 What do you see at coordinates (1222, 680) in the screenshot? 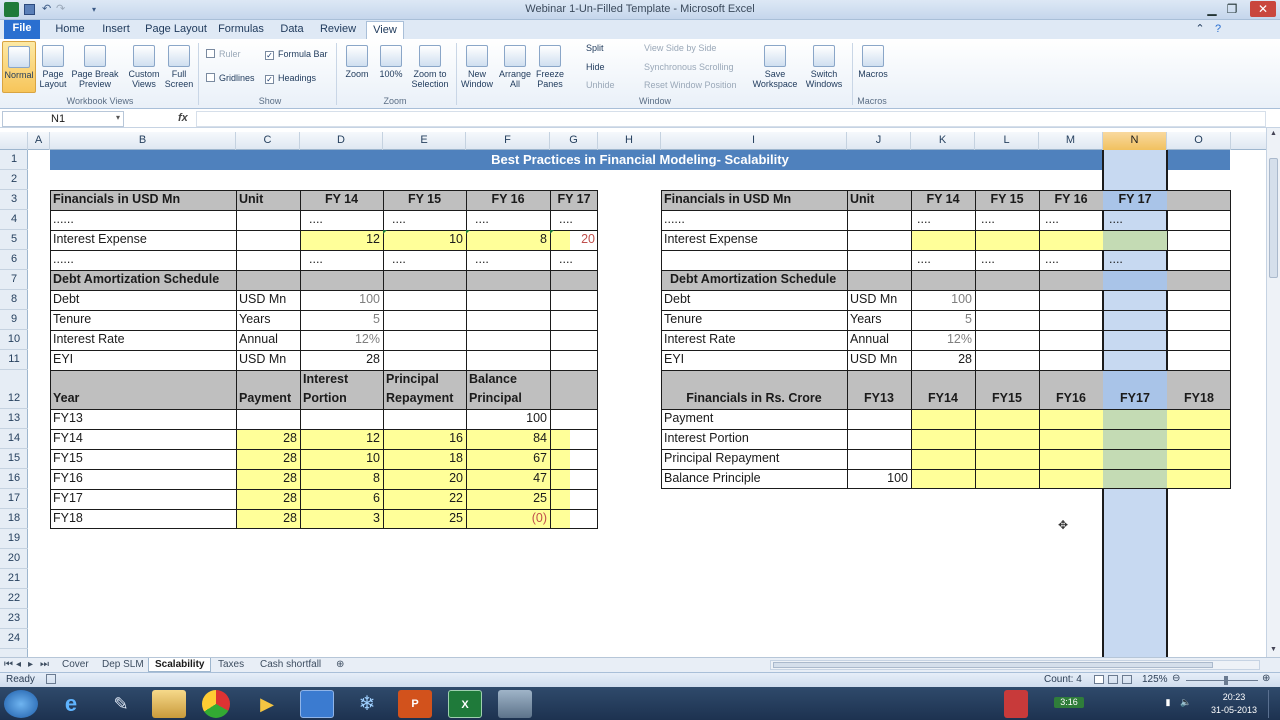
I see `zoom-slider` at bounding box center [1222, 680].